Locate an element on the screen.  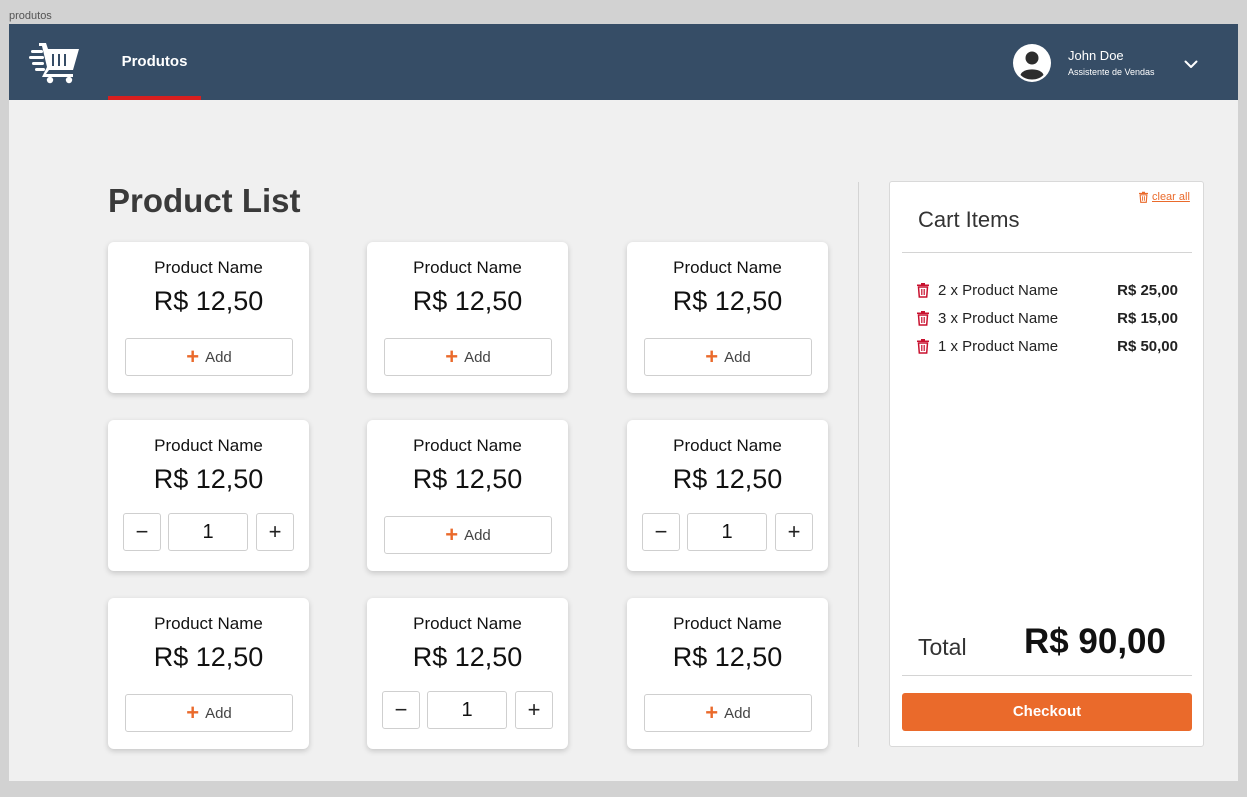
frame-label: produtos is located at coordinates (30, 16).